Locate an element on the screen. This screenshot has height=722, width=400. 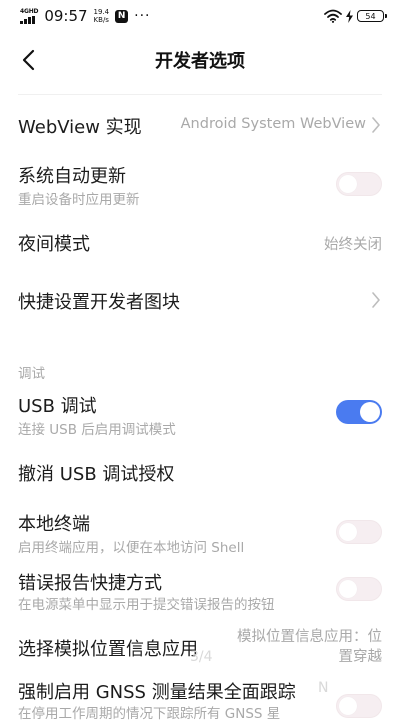
system-auto-update-row: 系统自动更新 重启设备时应用更新 is located at coordinates (200, 185).